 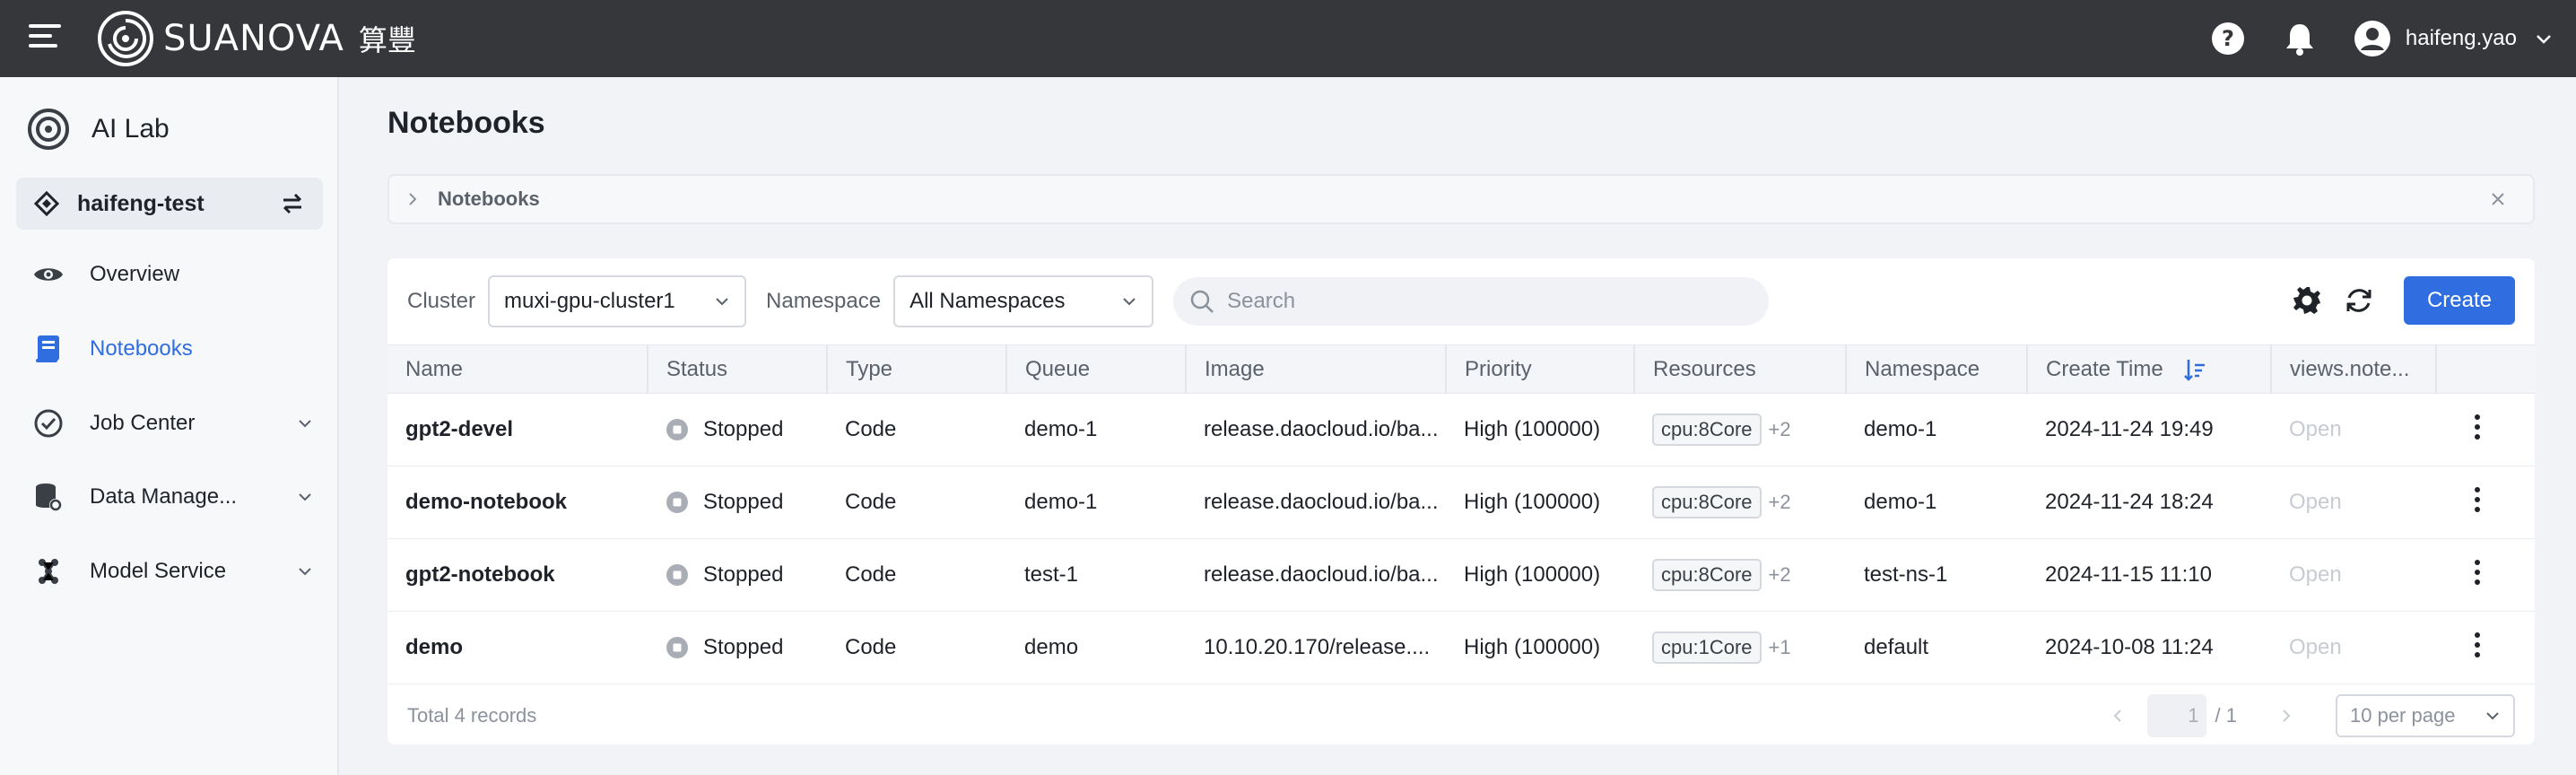 I want to click on column-header-status: Status, so click(x=737, y=369).